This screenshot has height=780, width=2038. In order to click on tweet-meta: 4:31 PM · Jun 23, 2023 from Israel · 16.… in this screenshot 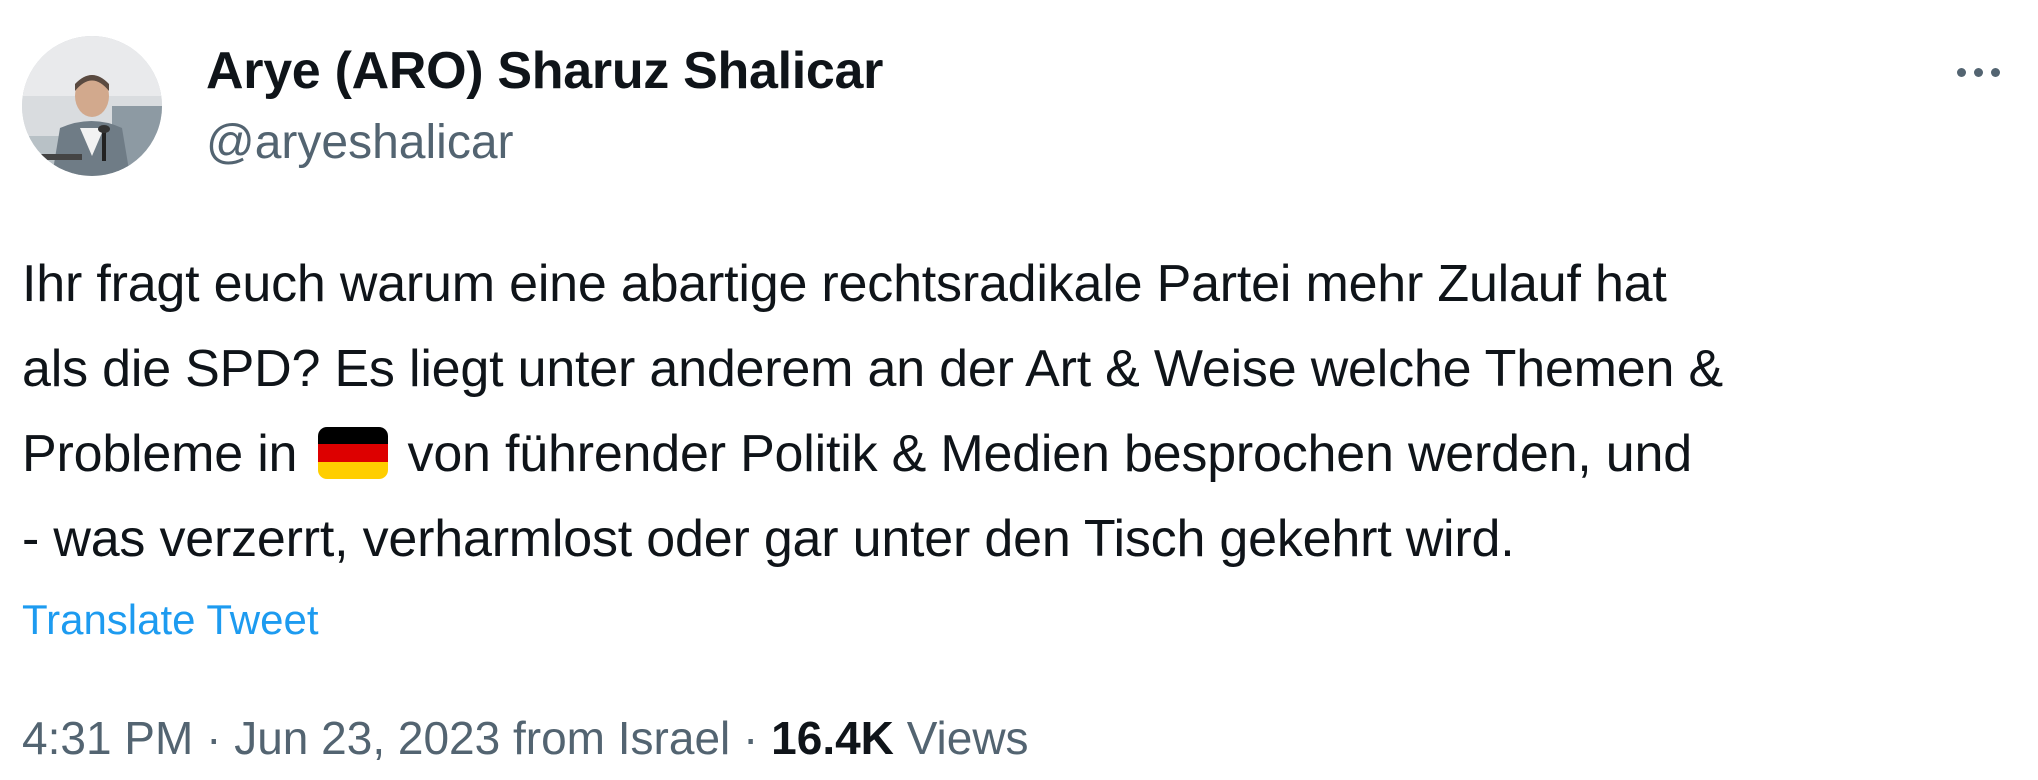, I will do `click(525, 738)`.